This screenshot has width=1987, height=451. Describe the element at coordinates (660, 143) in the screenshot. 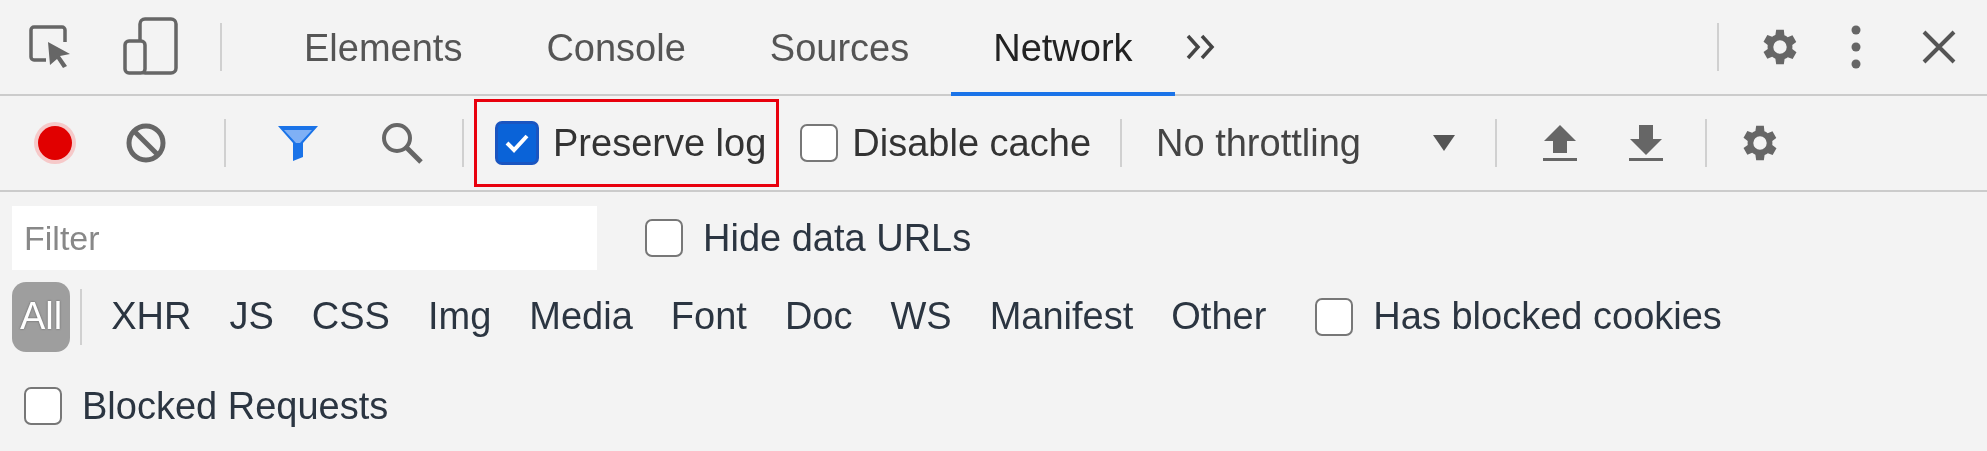

I see `checkbox-label: Preserve log` at that location.